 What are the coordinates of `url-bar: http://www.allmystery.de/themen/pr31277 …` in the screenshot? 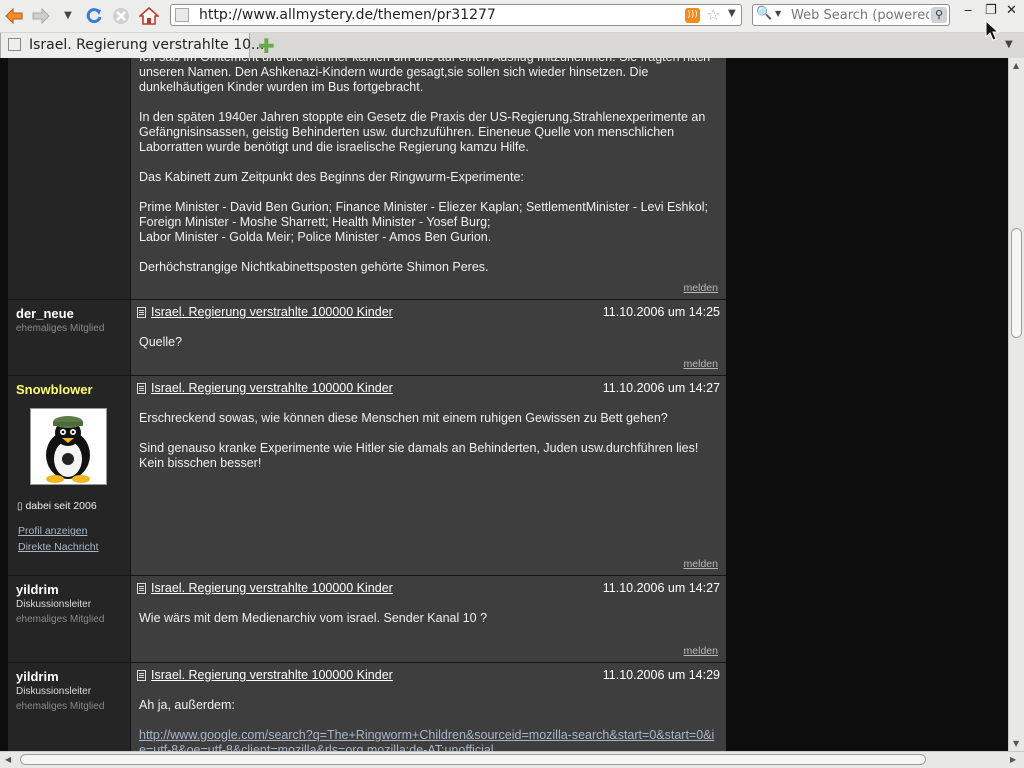 It's located at (456, 15).